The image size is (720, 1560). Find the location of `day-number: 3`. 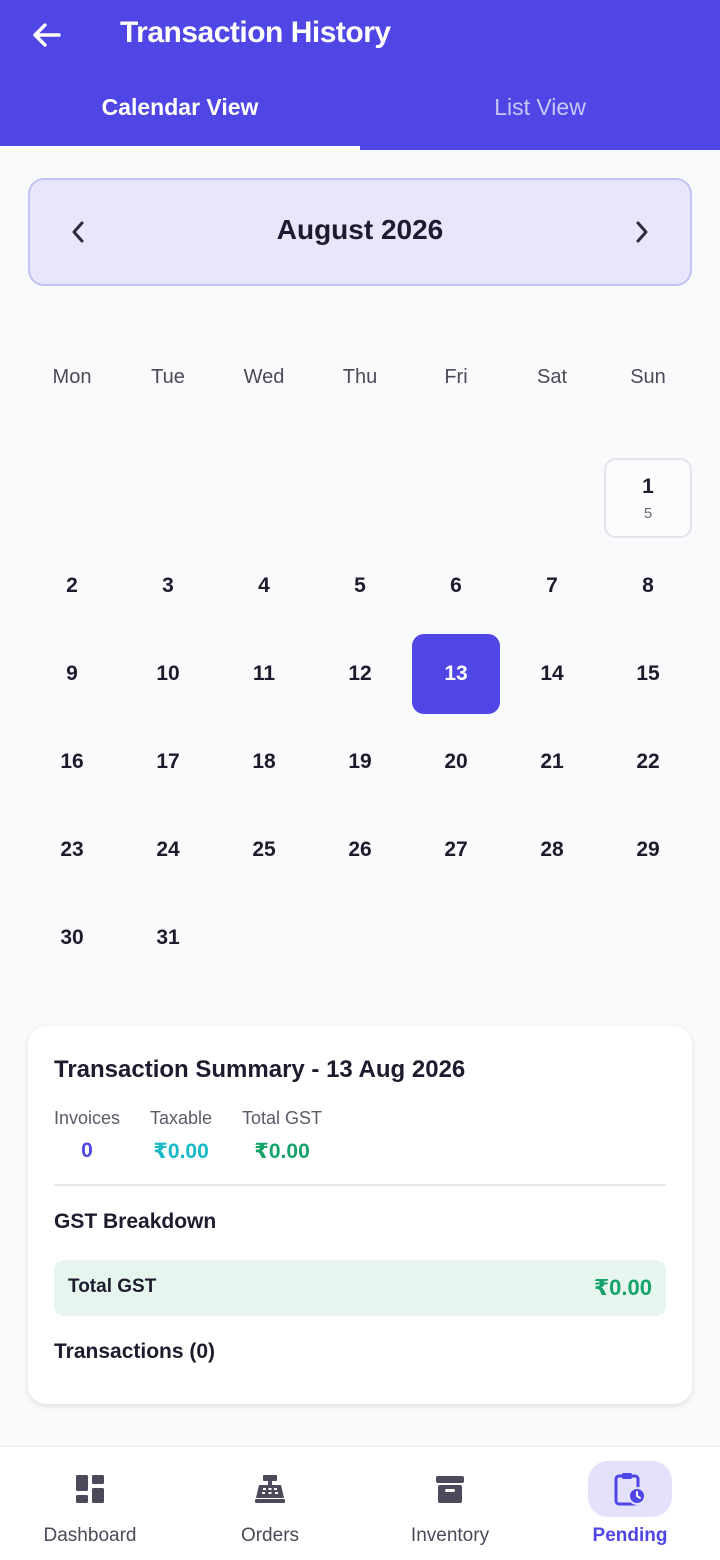

day-number: 3 is located at coordinates (168, 585).